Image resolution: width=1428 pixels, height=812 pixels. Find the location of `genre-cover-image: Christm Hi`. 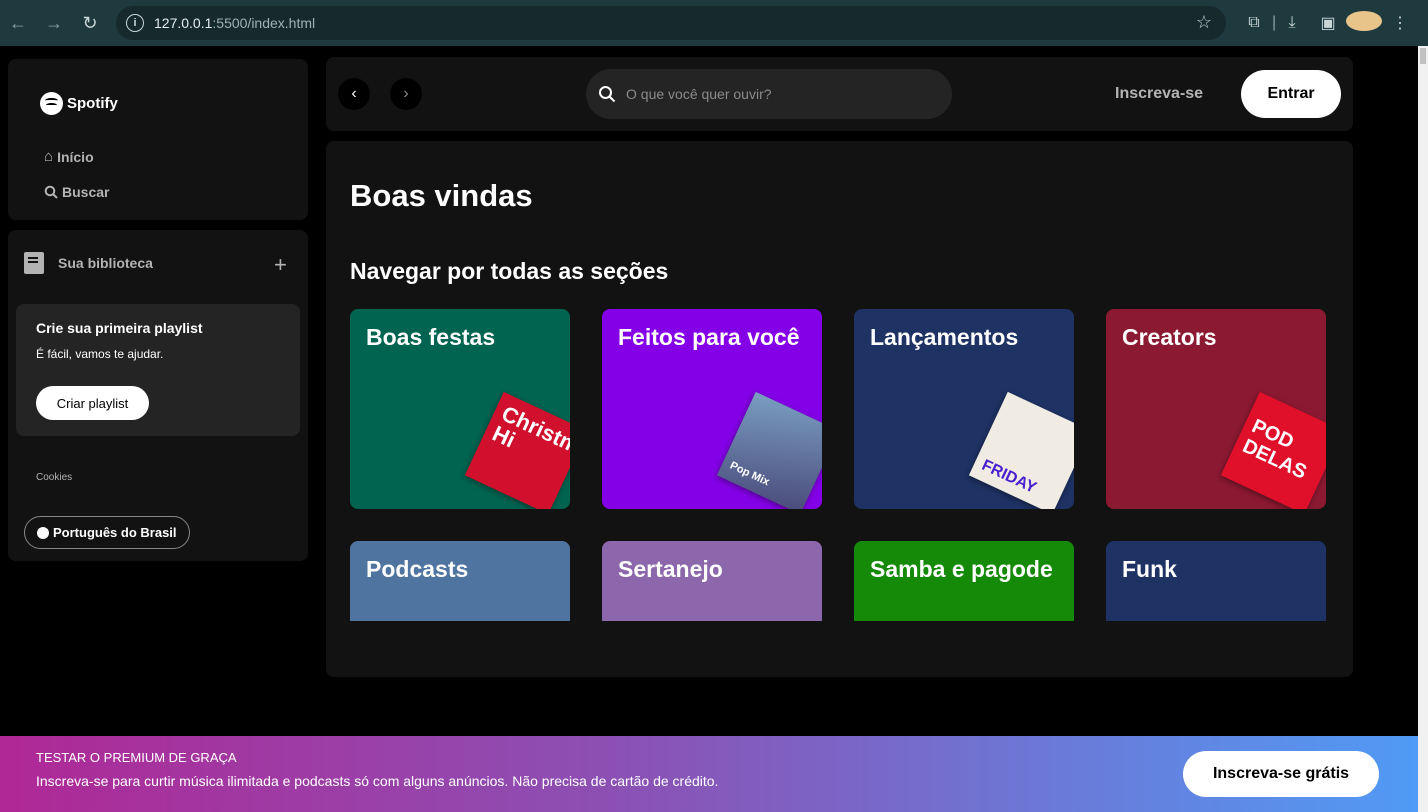

genre-cover-image: Christm Hi is located at coordinates (517, 450).